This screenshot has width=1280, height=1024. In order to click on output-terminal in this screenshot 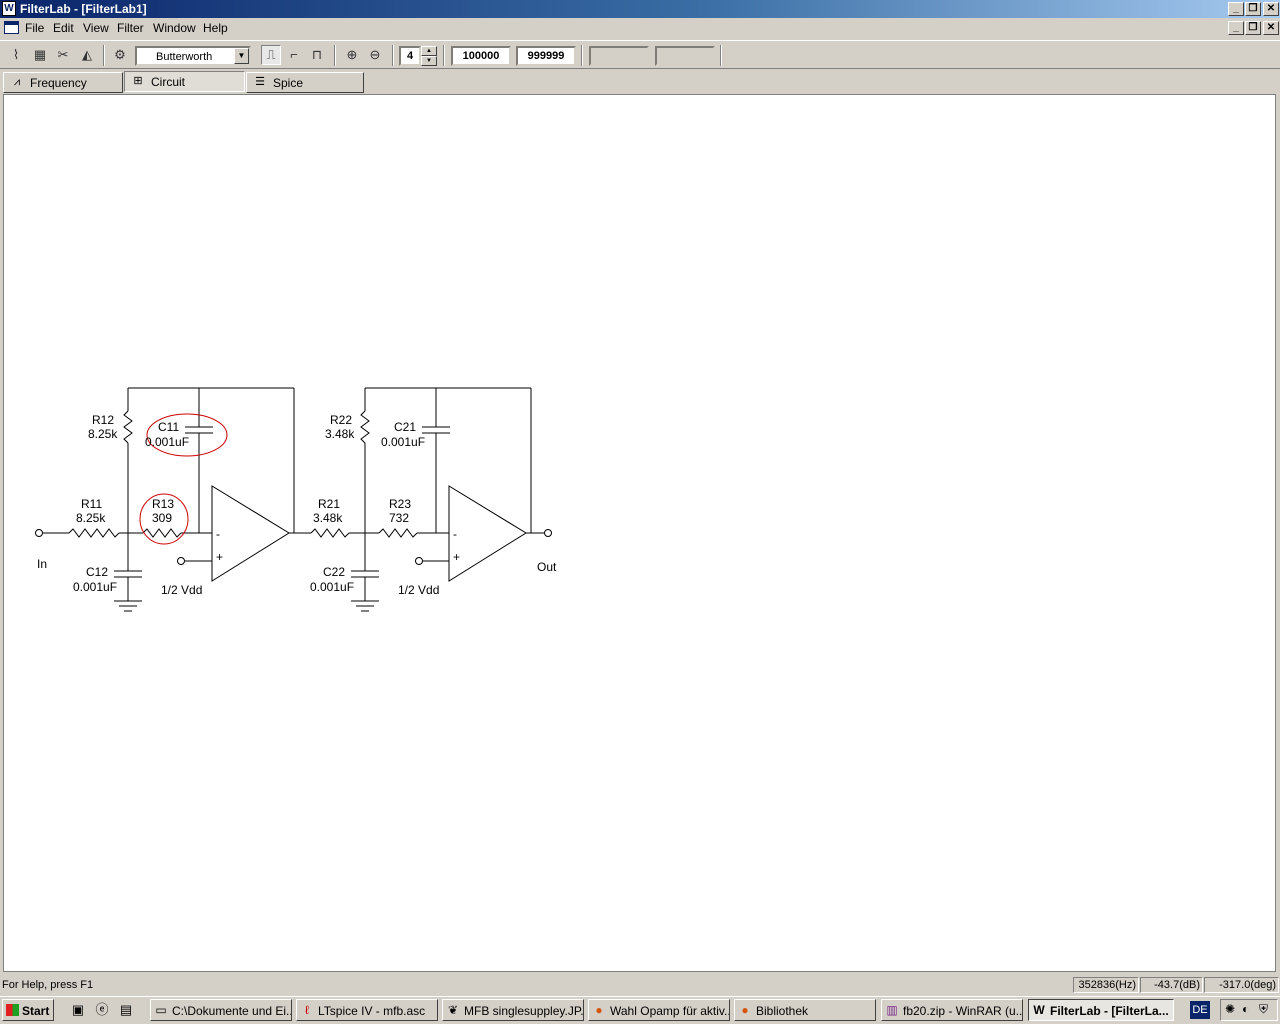, I will do `click(548, 533)`.